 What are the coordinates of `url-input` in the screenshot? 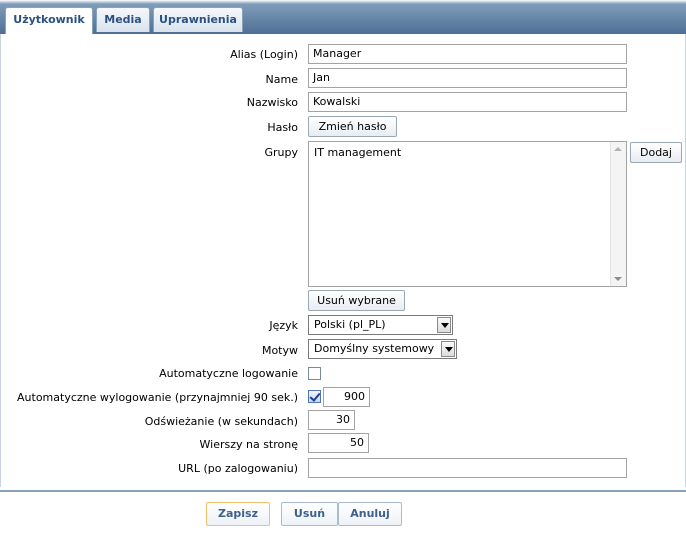 It's located at (467, 468).